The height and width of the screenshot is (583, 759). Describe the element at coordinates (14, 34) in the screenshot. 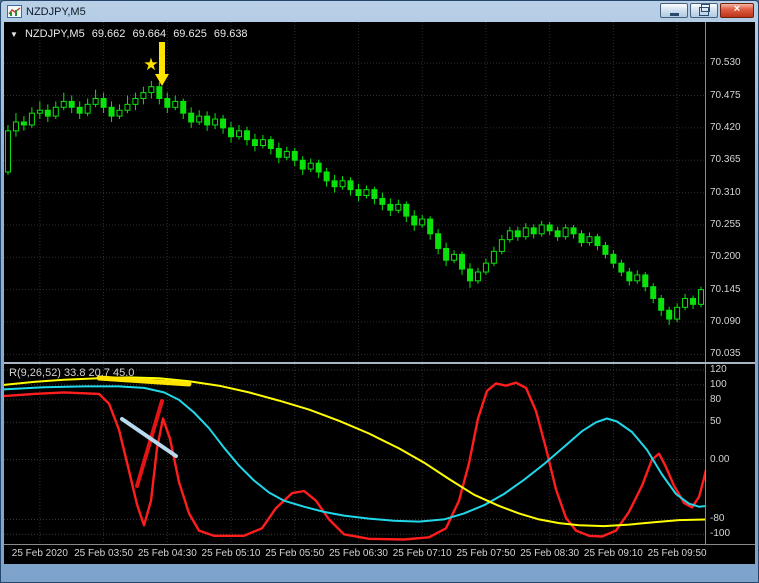

I see `down-triangle-icon: ▼` at that location.